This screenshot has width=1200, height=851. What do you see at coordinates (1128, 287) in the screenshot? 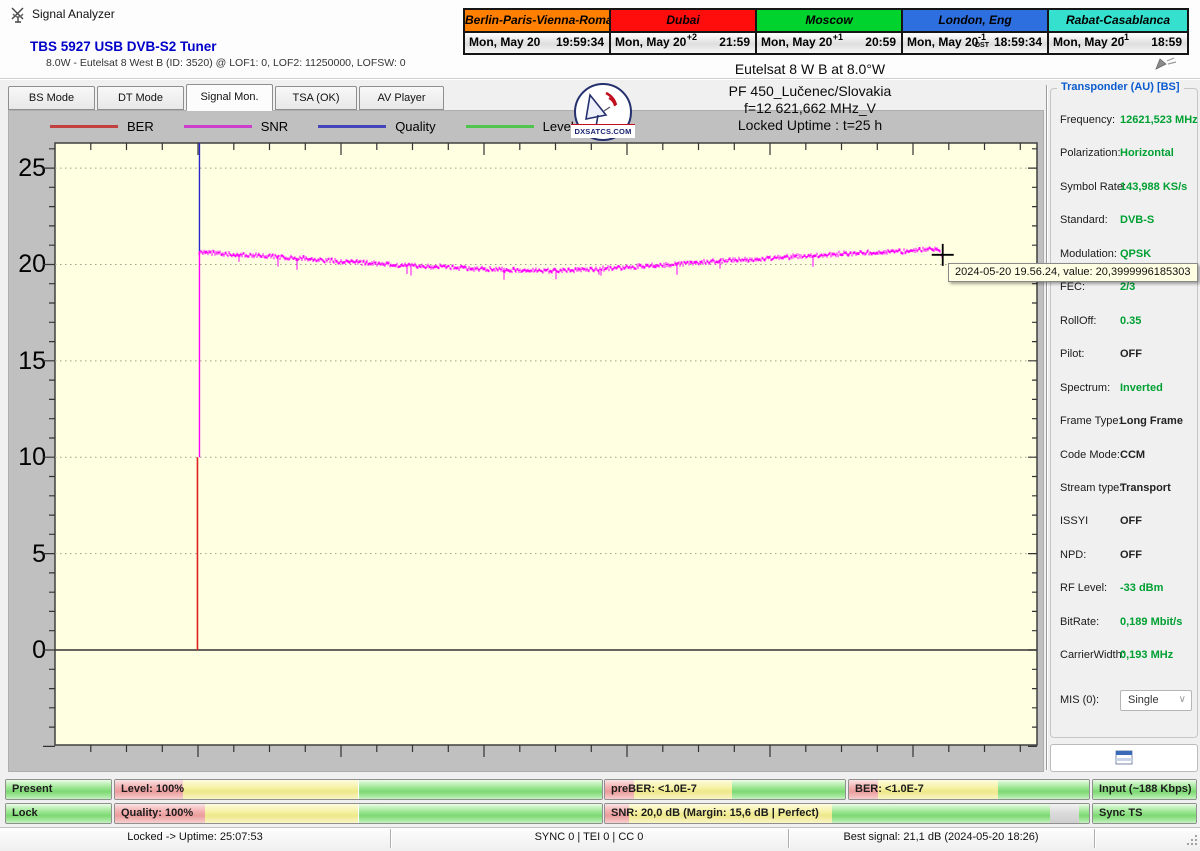
I see `row-value: 2/3` at bounding box center [1128, 287].